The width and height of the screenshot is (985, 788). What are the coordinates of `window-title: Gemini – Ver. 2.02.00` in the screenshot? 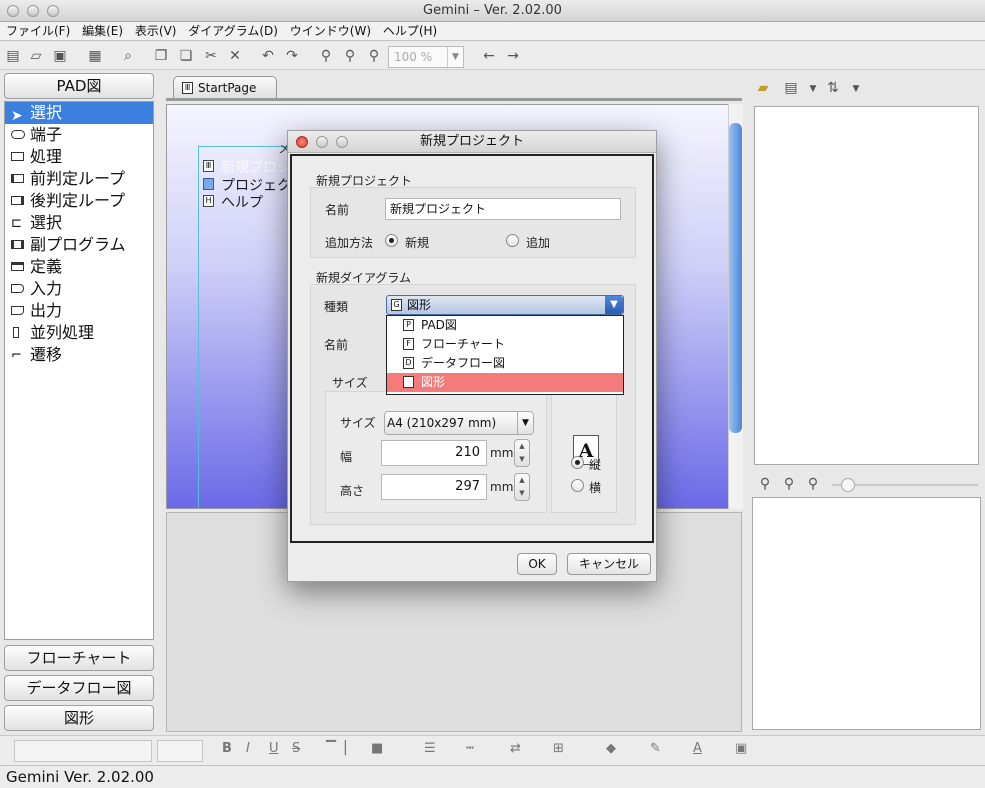 It's located at (492, 10).